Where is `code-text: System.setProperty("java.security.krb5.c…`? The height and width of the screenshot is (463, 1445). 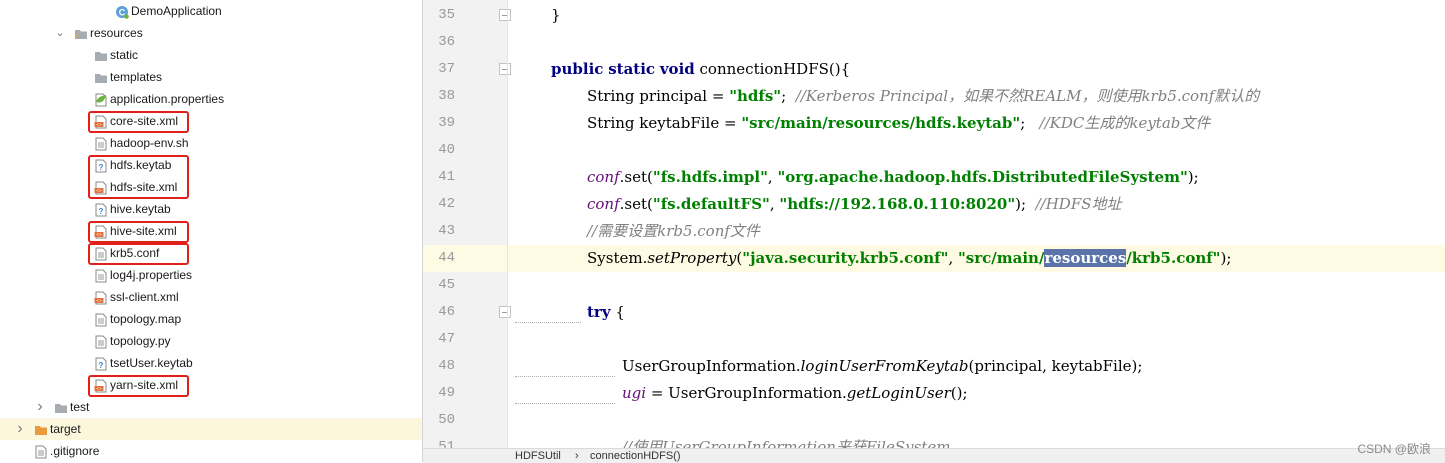 code-text: System.setProperty("java.security.krb5.c… is located at coordinates (909, 258).